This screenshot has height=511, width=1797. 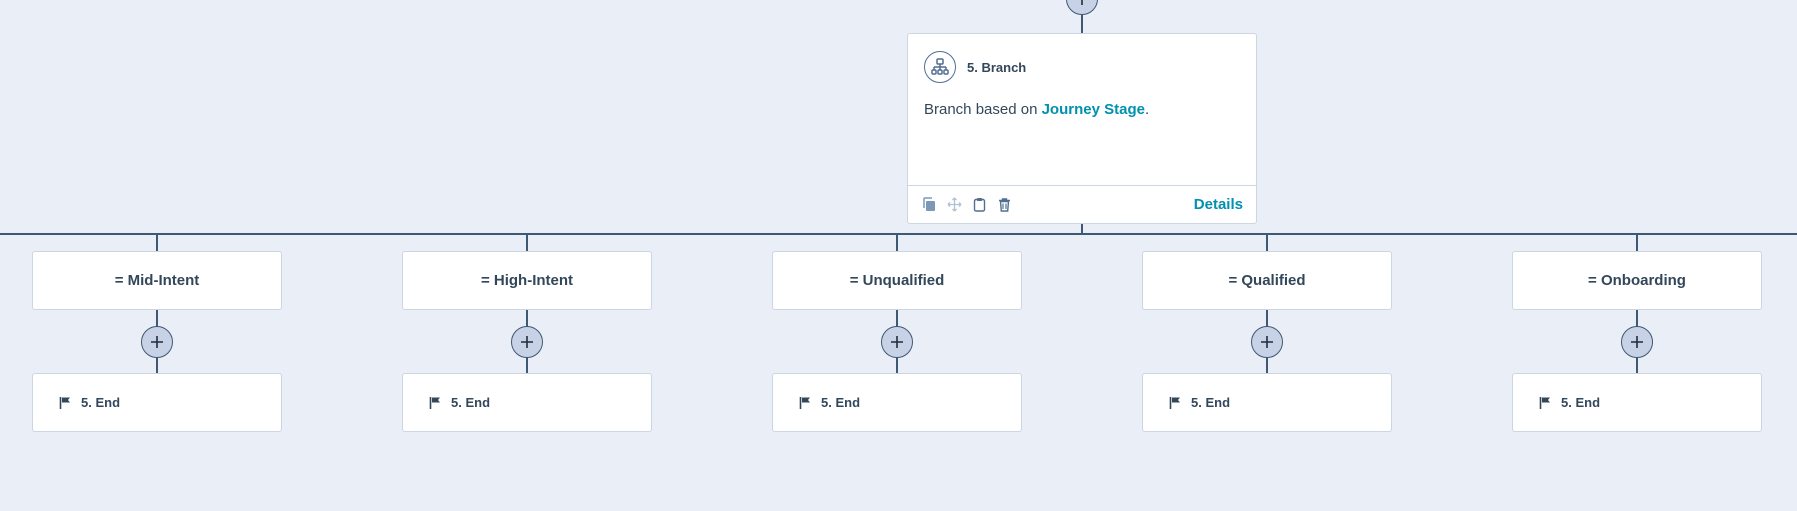 I want to click on journey-stage-link: Journey Stage, so click(x=1093, y=109).